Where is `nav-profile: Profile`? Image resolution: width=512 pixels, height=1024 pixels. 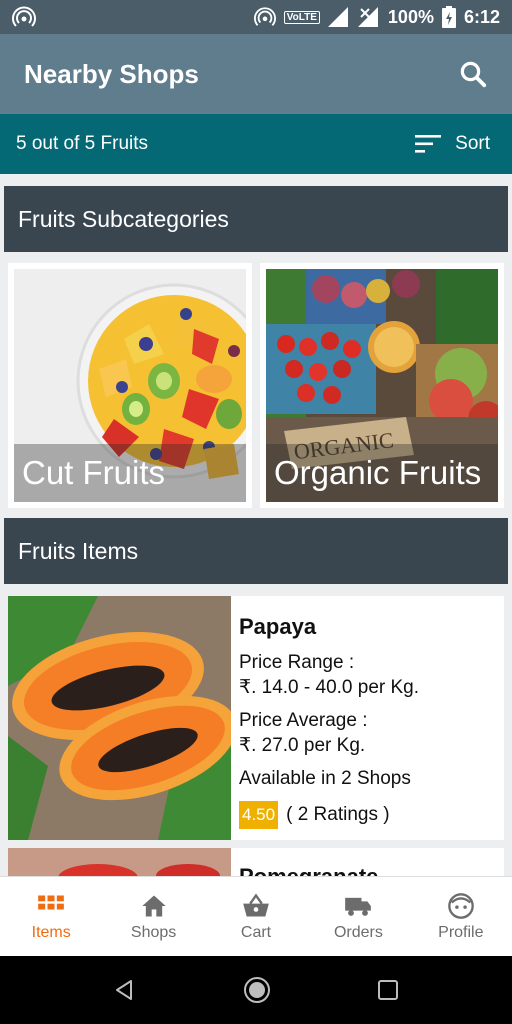
nav-profile: Profile is located at coordinates (461, 916).